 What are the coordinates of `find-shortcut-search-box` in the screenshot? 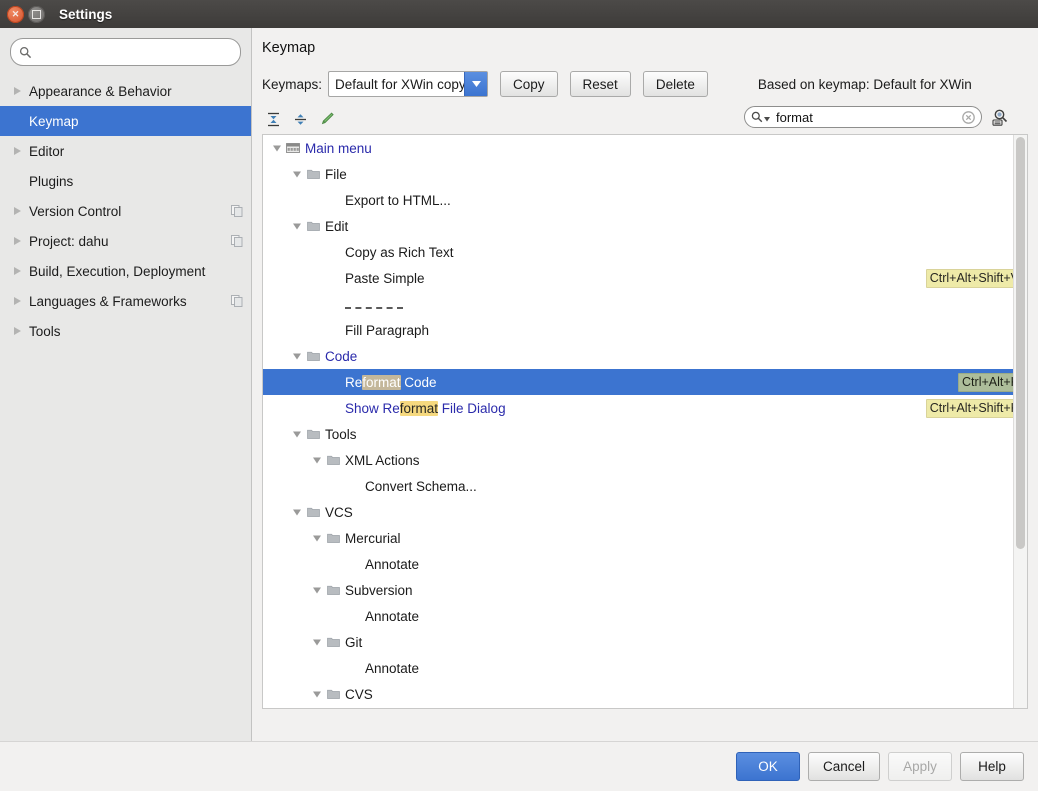 It's located at (863, 117).